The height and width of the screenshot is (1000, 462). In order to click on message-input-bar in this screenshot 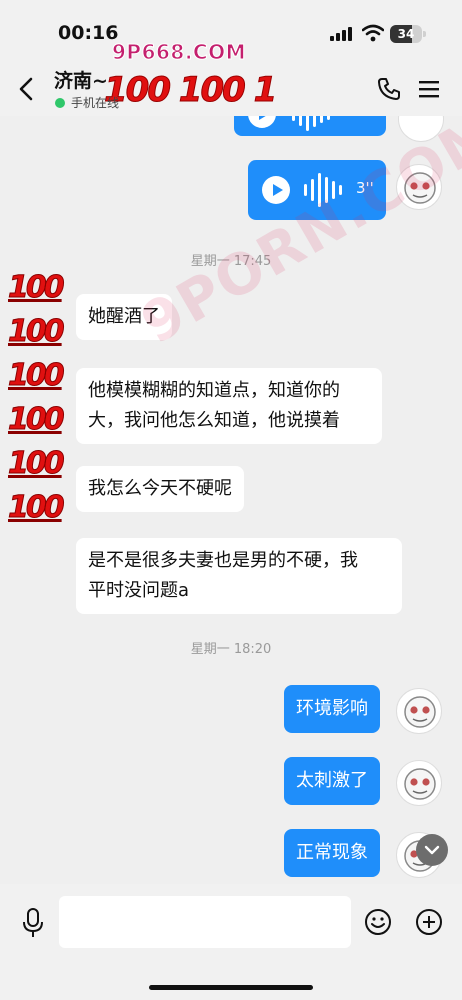, I will do `click(231, 942)`.